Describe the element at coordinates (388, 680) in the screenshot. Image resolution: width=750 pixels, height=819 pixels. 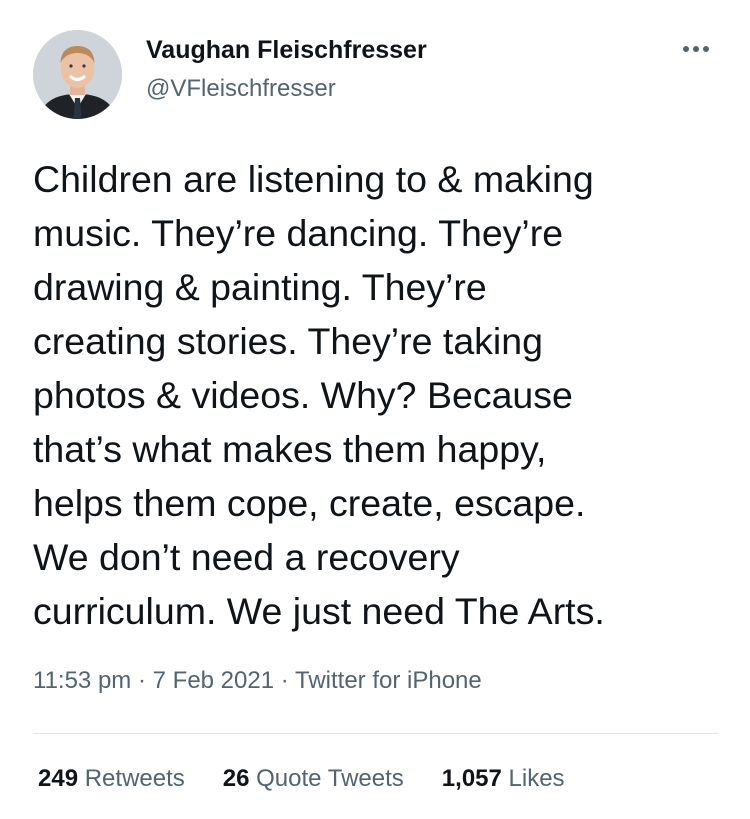
I see `tweet-source-link: Twitter for iPhone` at that location.